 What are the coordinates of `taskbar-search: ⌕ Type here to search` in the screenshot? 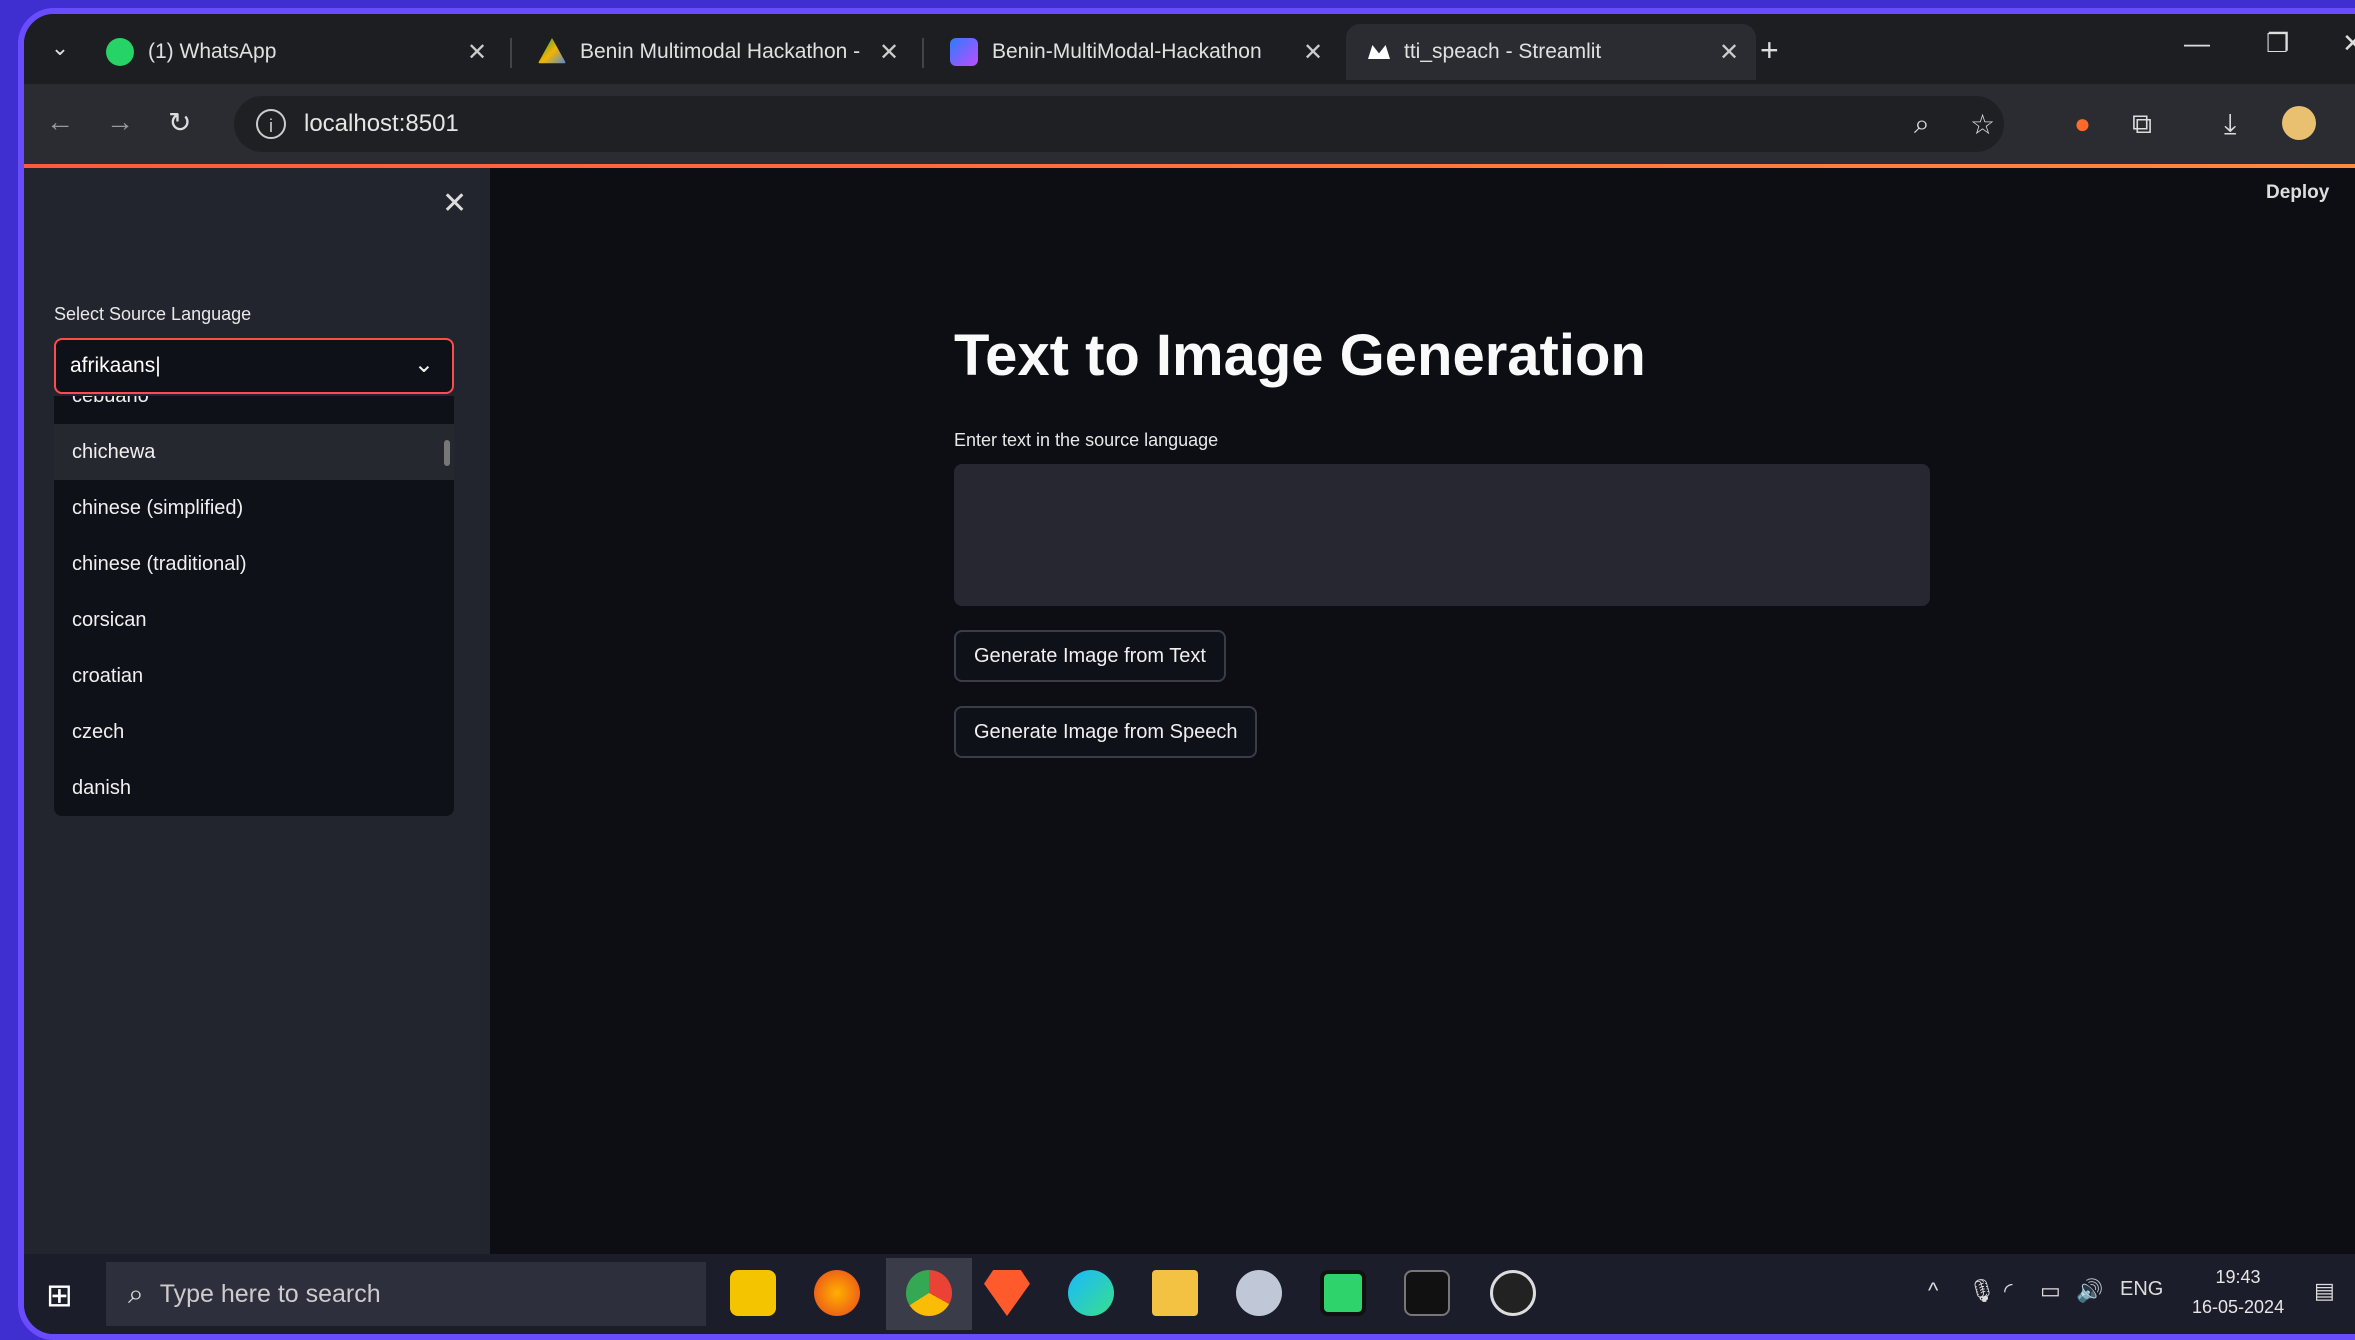 It's located at (406, 1294).